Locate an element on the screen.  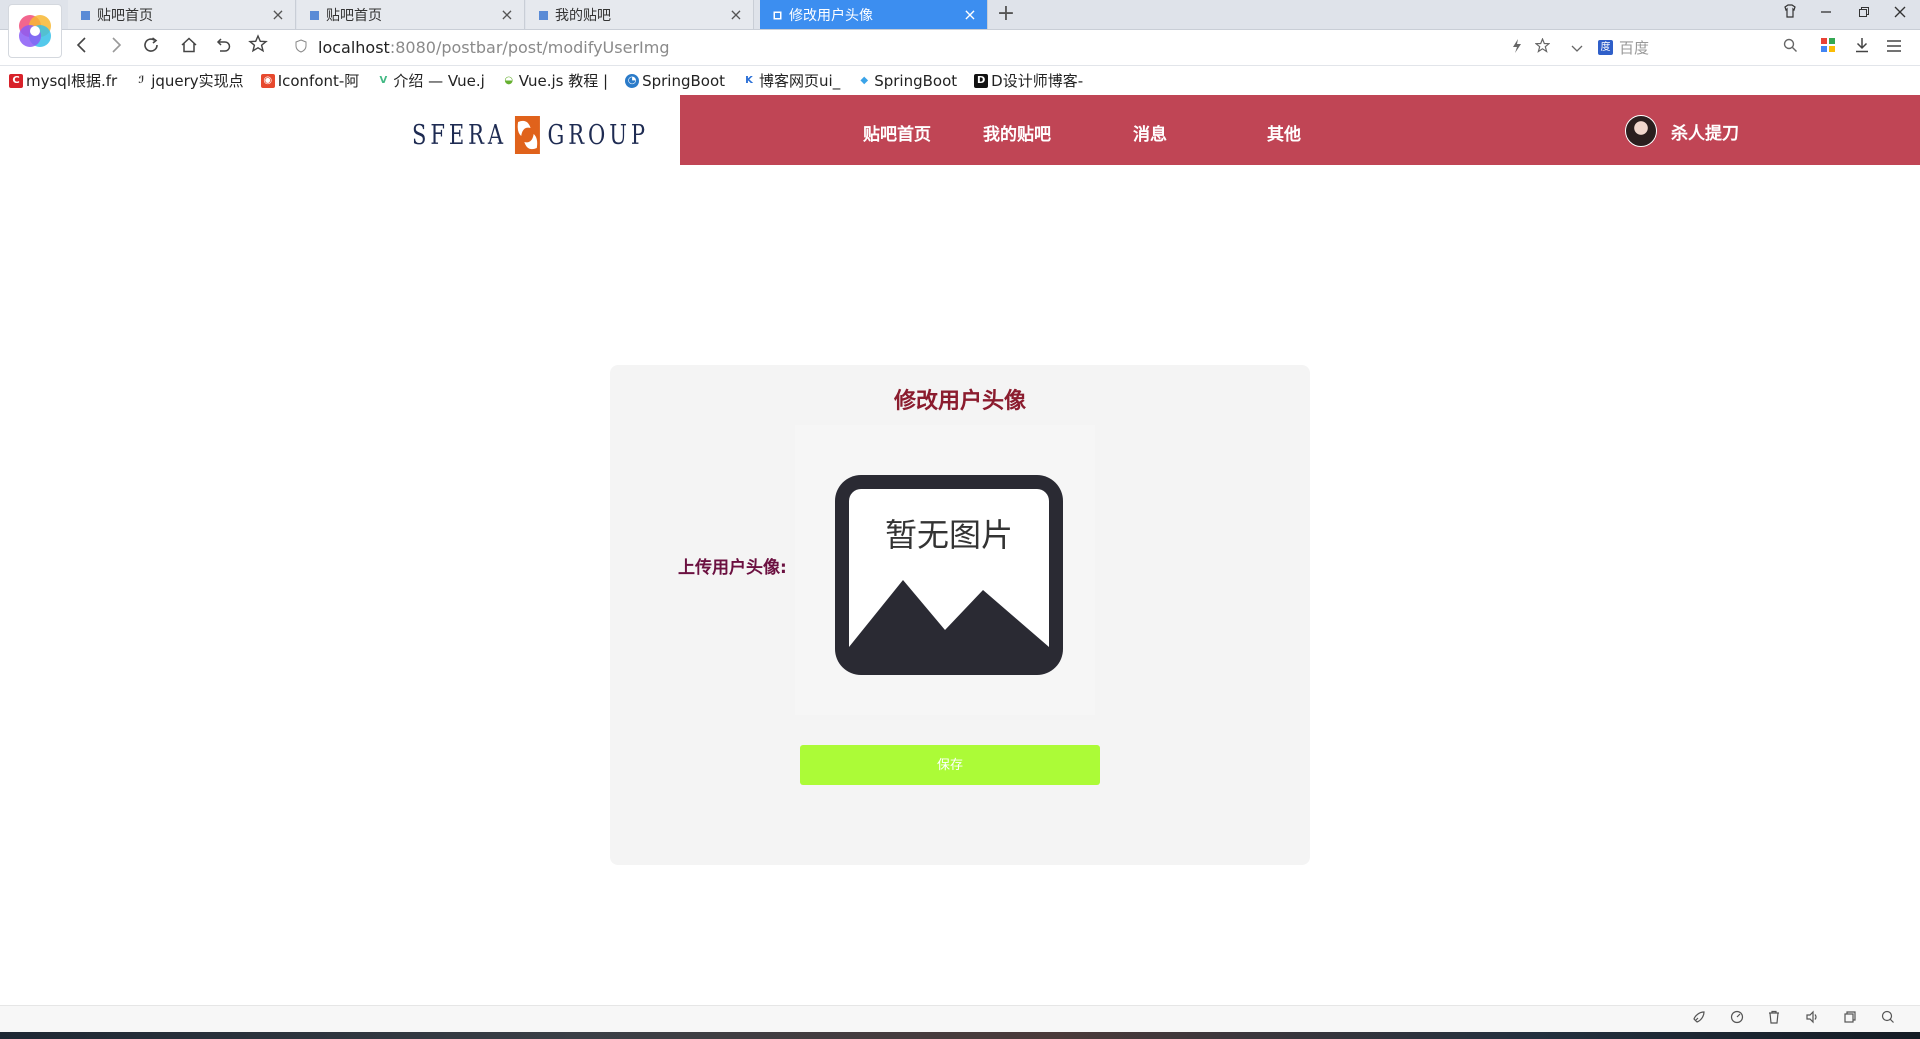
avatar-upload-area: 暂无图片 is located at coordinates (945, 570).